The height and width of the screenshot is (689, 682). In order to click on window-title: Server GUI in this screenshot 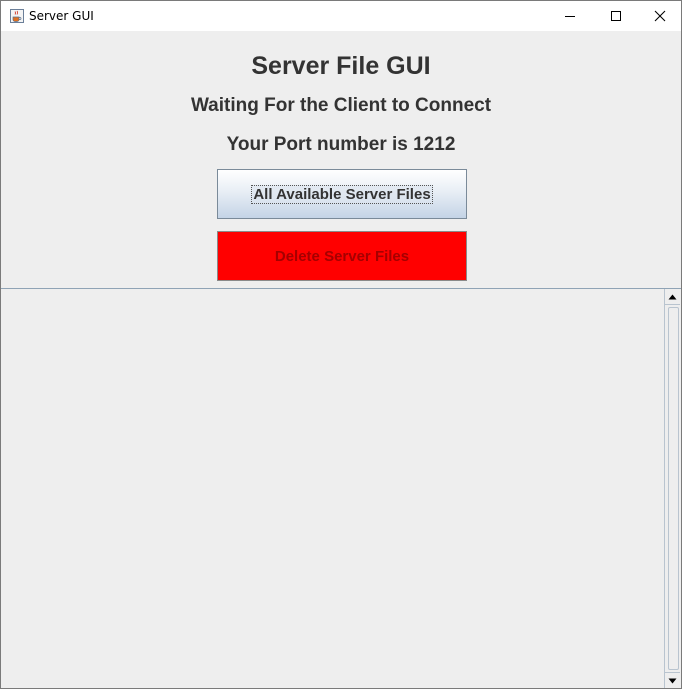, I will do `click(61, 16)`.